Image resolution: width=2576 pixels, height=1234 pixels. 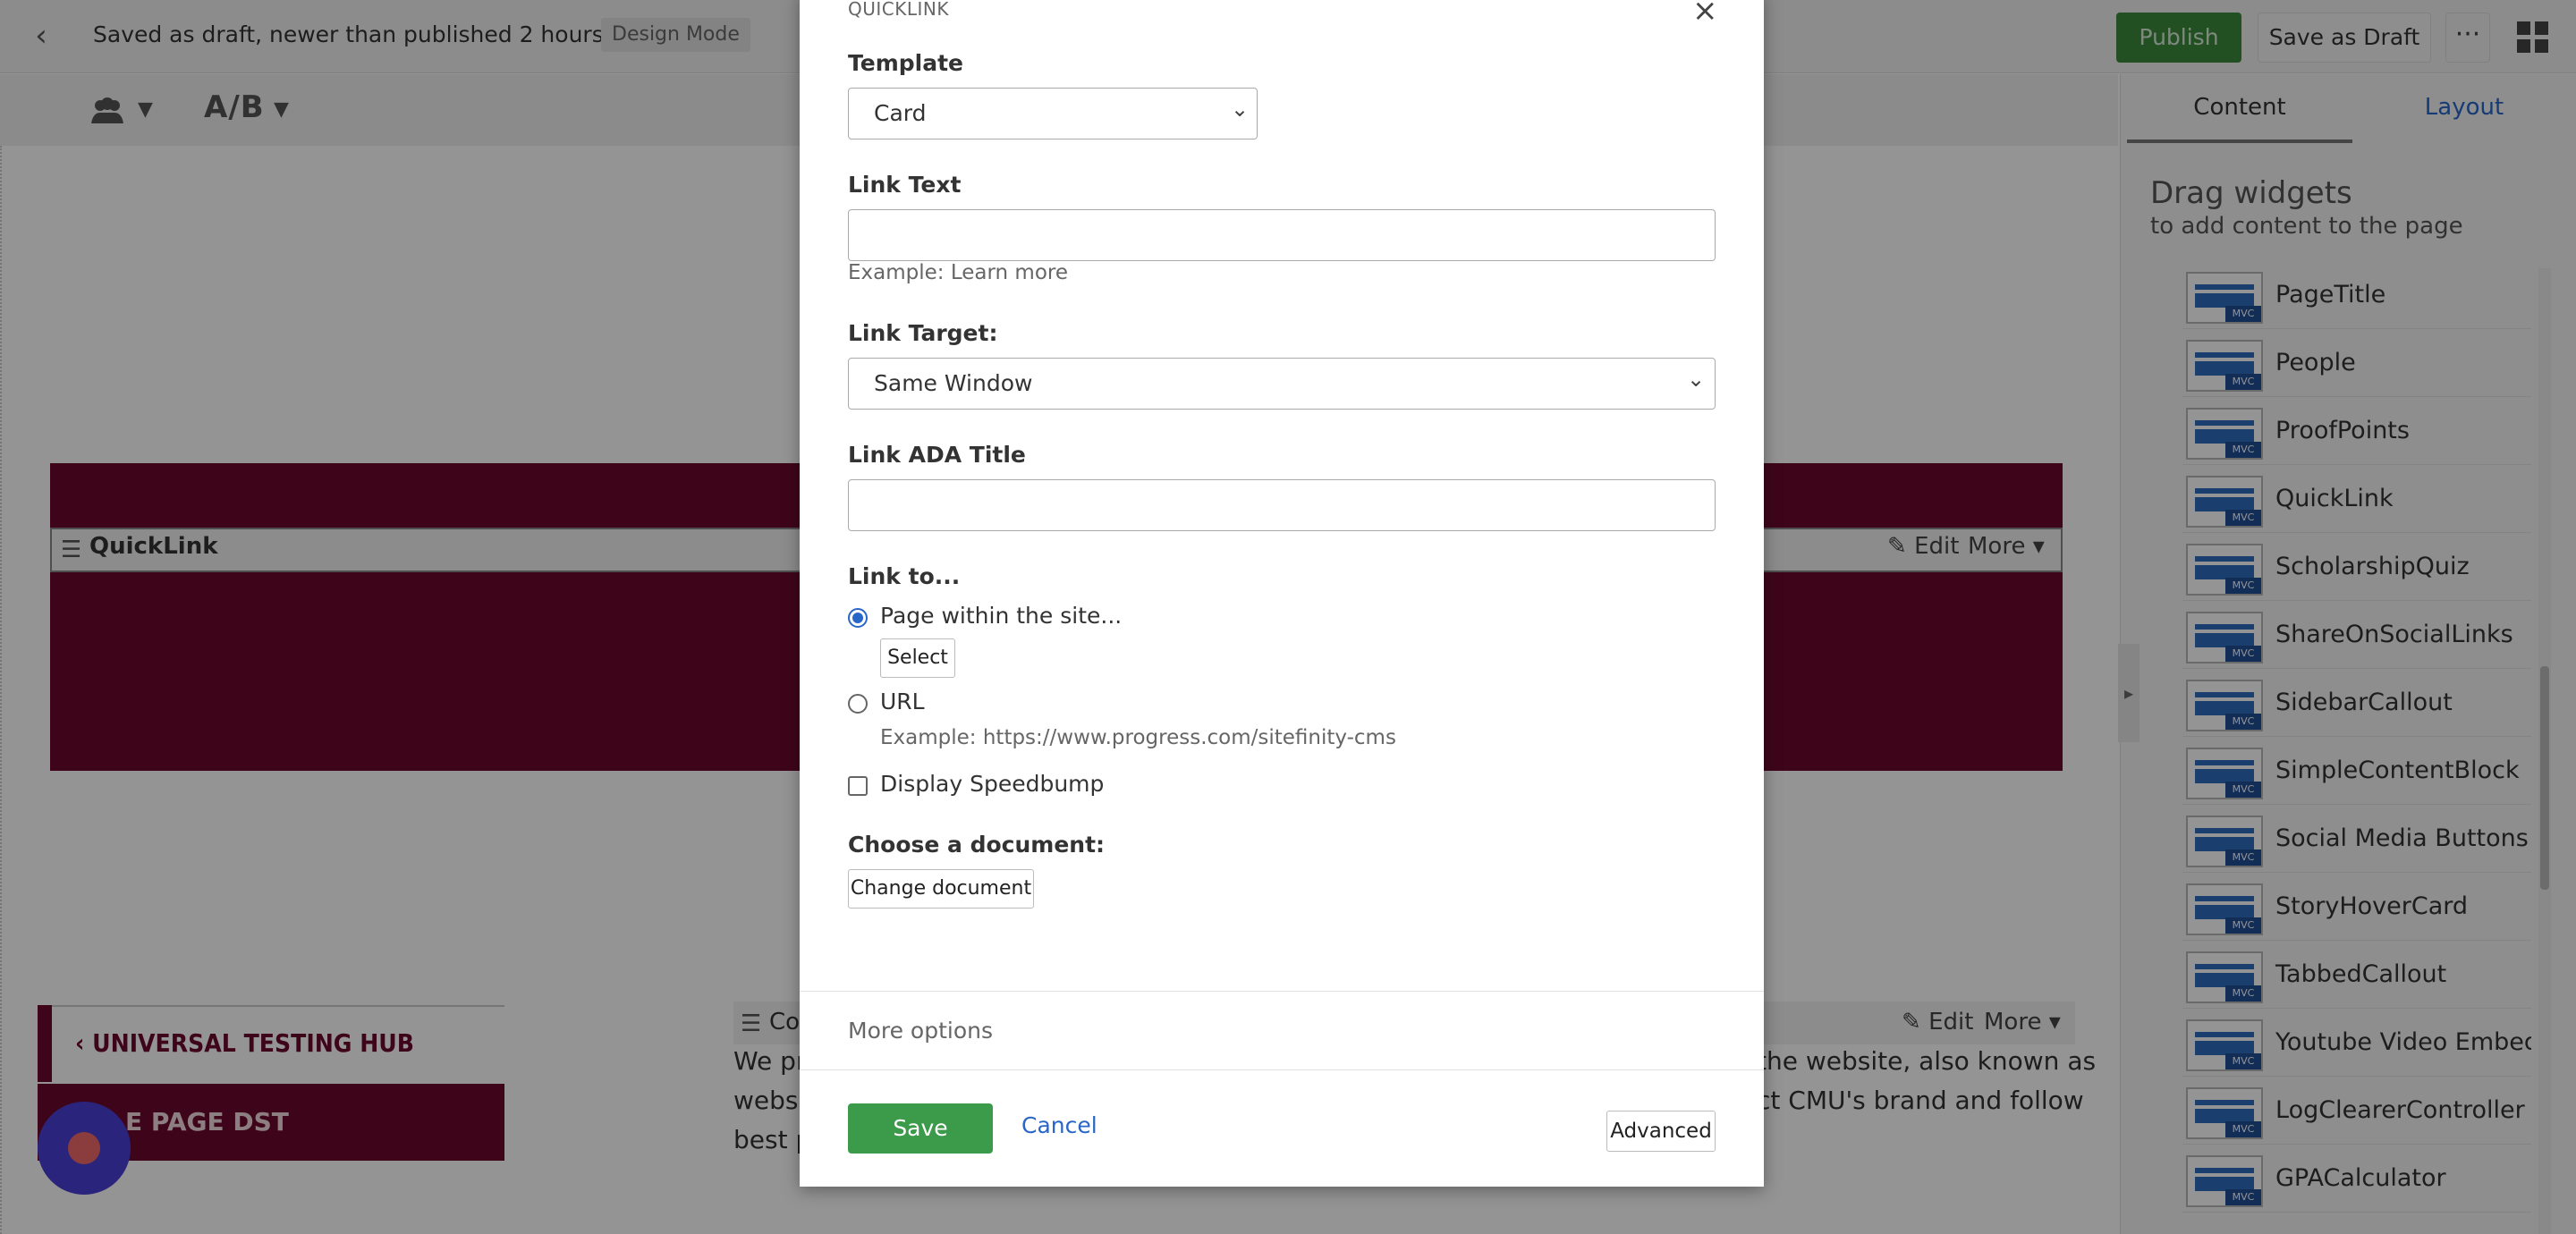 What do you see at coordinates (1053, 114) in the screenshot?
I see `template-select: Card` at bounding box center [1053, 114].